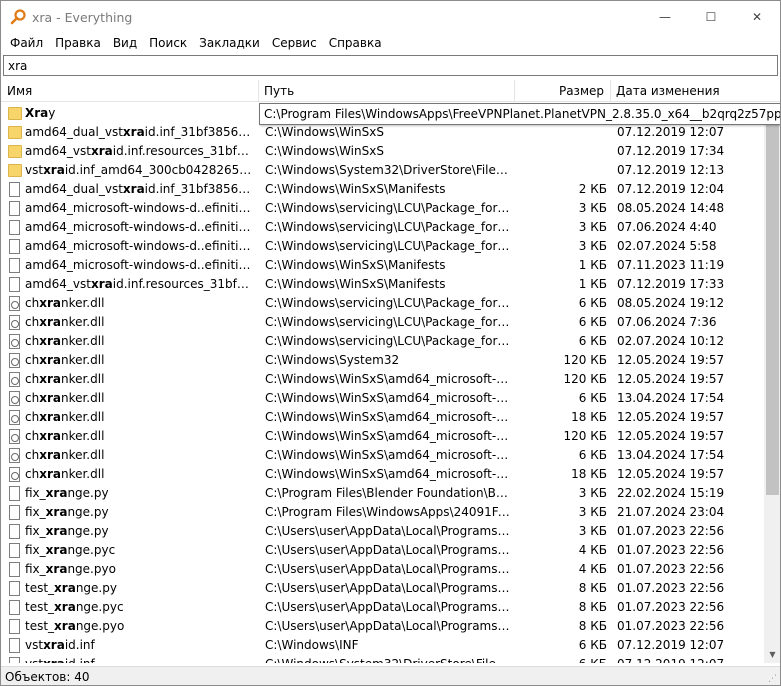 The width and height of the screenshot is (781, 686). Describe the element at coordinates (168, 43) in the screenshot. I see `menu-search: Поиск` at that location.